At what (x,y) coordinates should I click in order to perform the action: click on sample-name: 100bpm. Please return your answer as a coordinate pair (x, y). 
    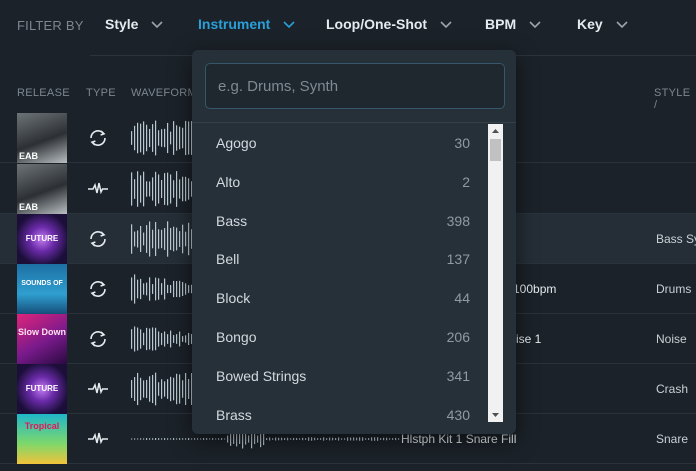
    Looking at the image, I should click on (534, 289).